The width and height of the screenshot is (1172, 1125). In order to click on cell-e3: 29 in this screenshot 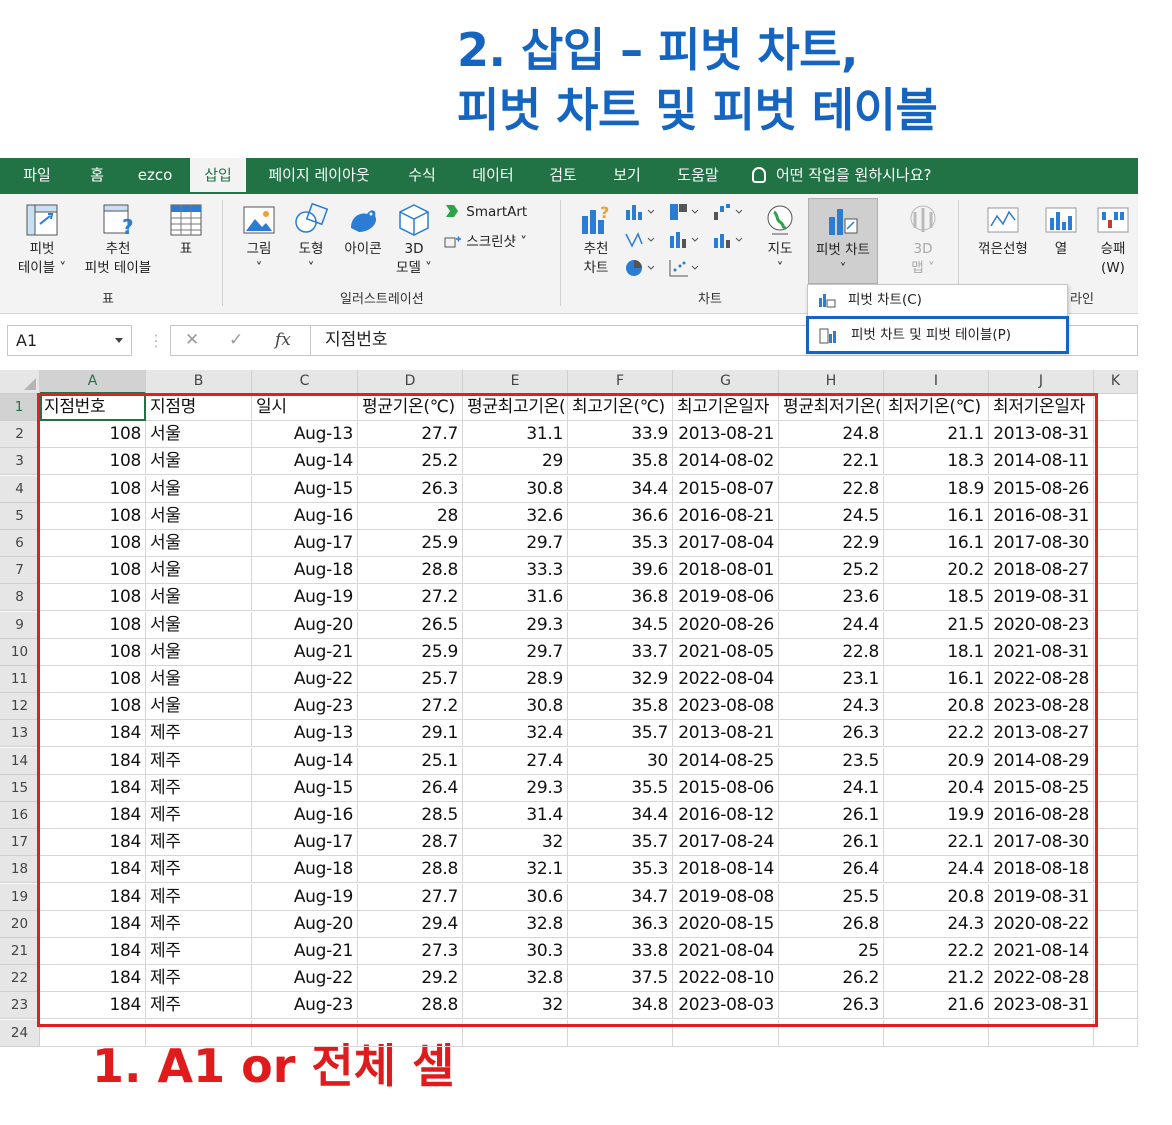, I will do `click(515, 462)`.